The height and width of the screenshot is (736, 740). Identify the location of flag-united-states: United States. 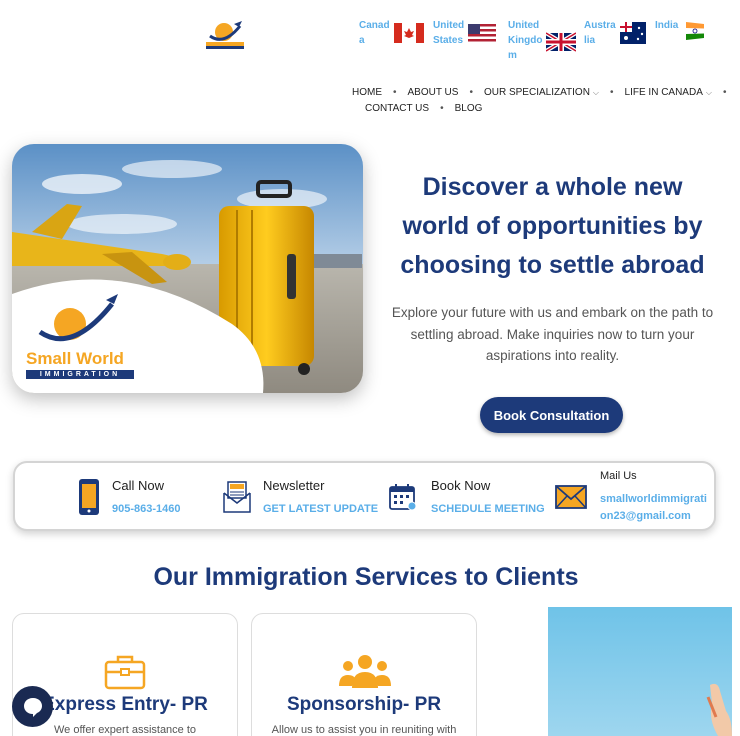
(465, 33).